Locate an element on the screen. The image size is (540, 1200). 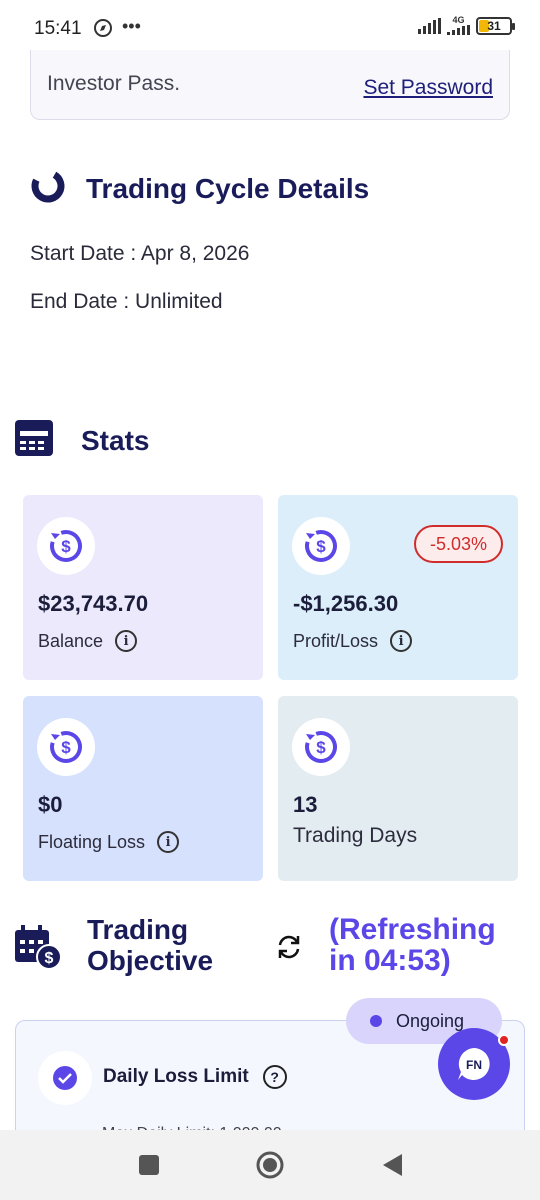
signal-icon is located at coordinates (429, 25).